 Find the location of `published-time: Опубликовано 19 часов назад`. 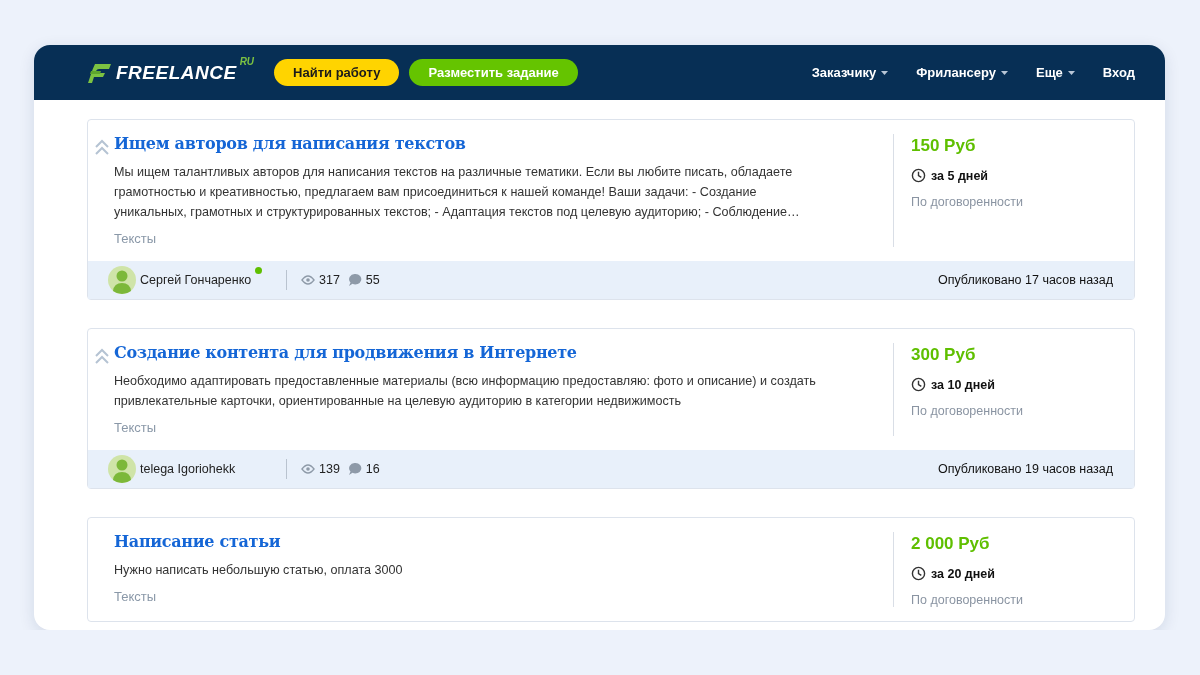

published-time: Опубликовано 19 часов назад is located at coordinates (1025, 469).